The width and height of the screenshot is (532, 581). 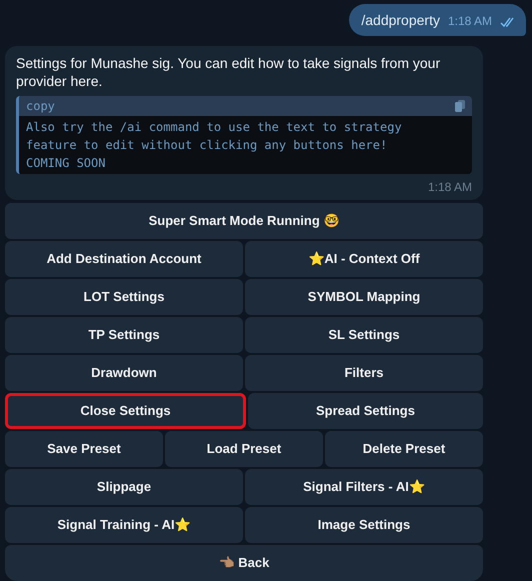 I want to click on code-language-label: copy, so click(x=40, y=106).